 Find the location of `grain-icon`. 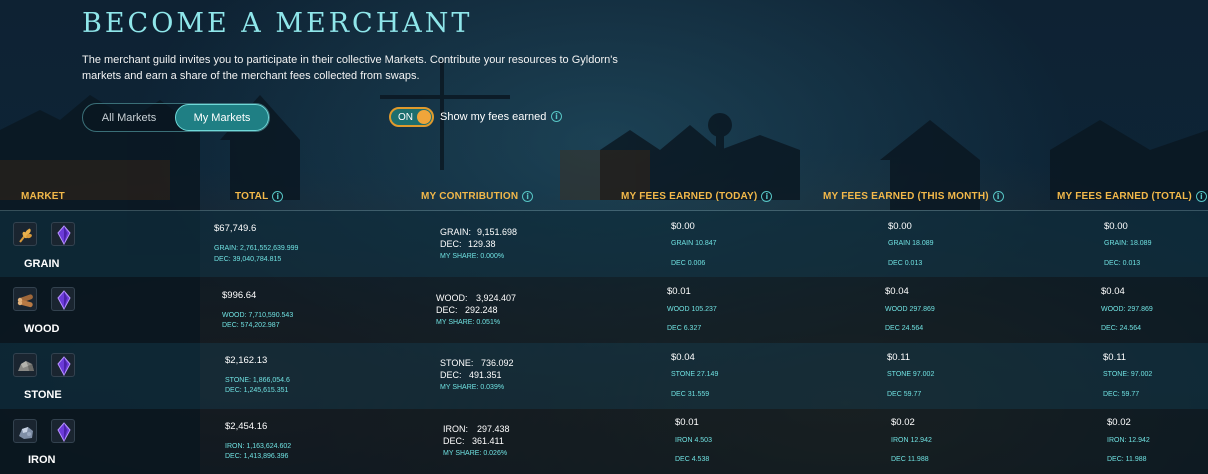

grain-icon is located at coordinates (25, 234).